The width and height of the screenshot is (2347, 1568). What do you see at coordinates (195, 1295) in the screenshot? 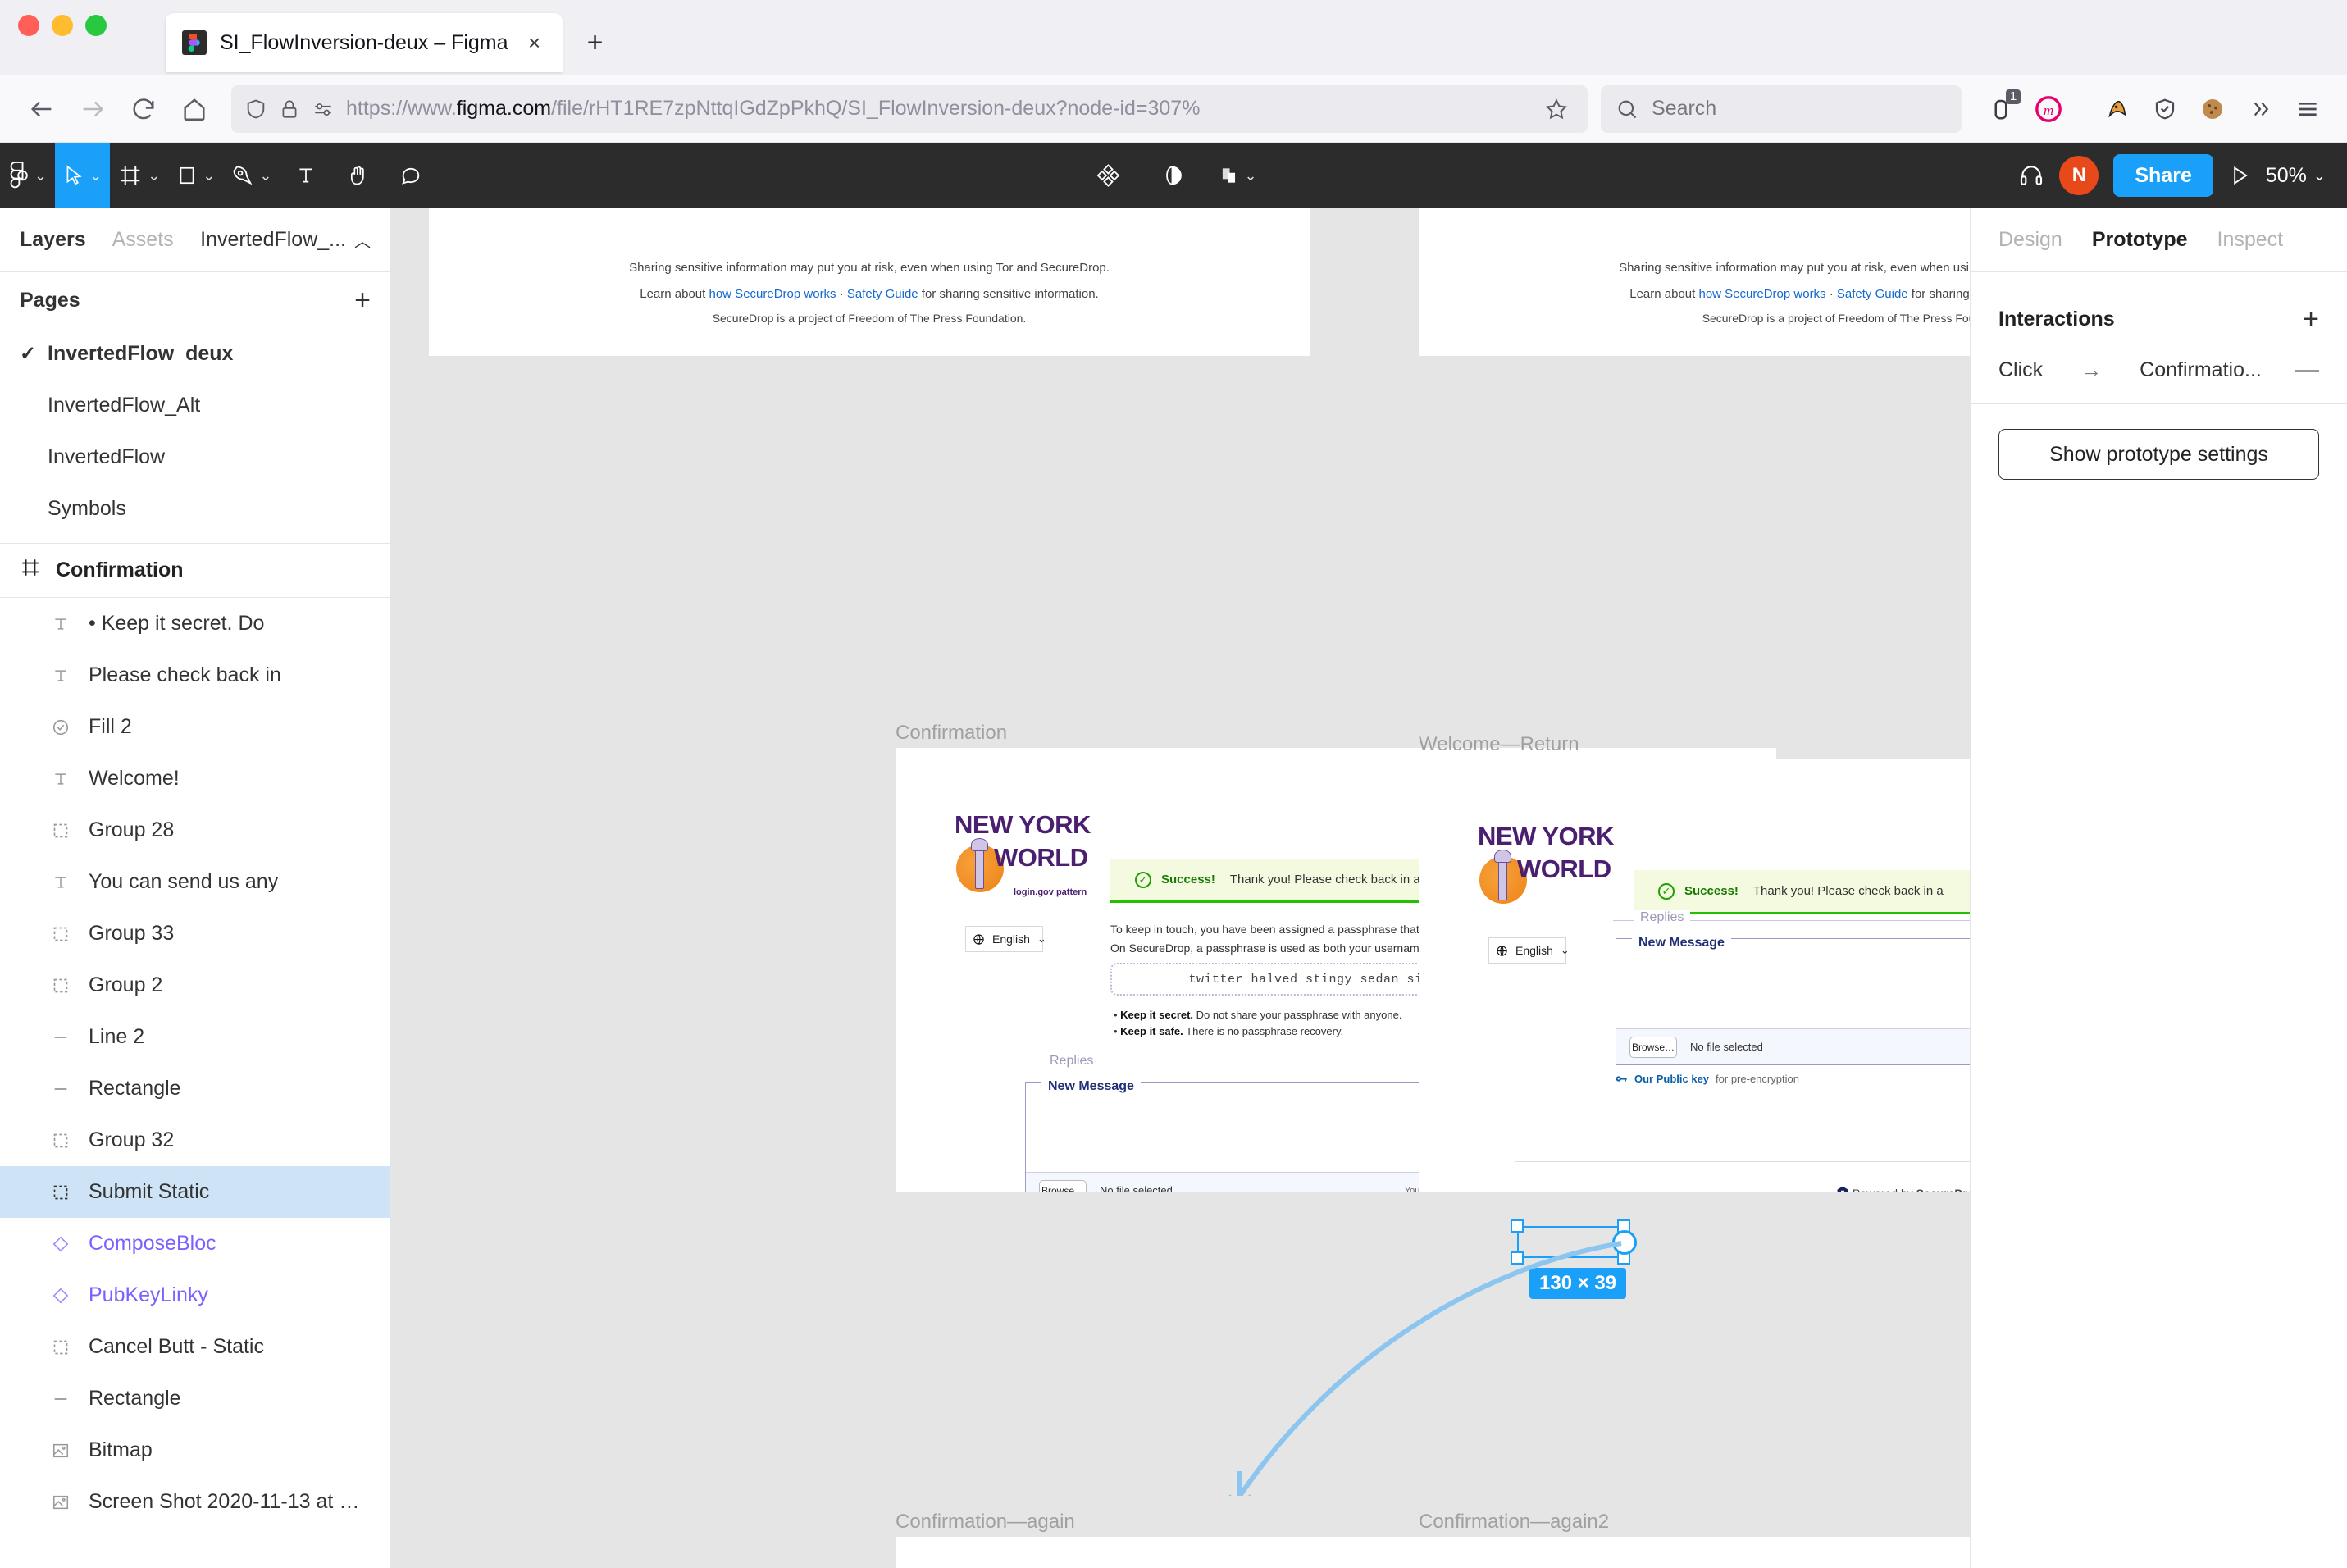
I see `layer-row-pubkeylinky: PubKeyLinky` at bounding box center [195, 1295].